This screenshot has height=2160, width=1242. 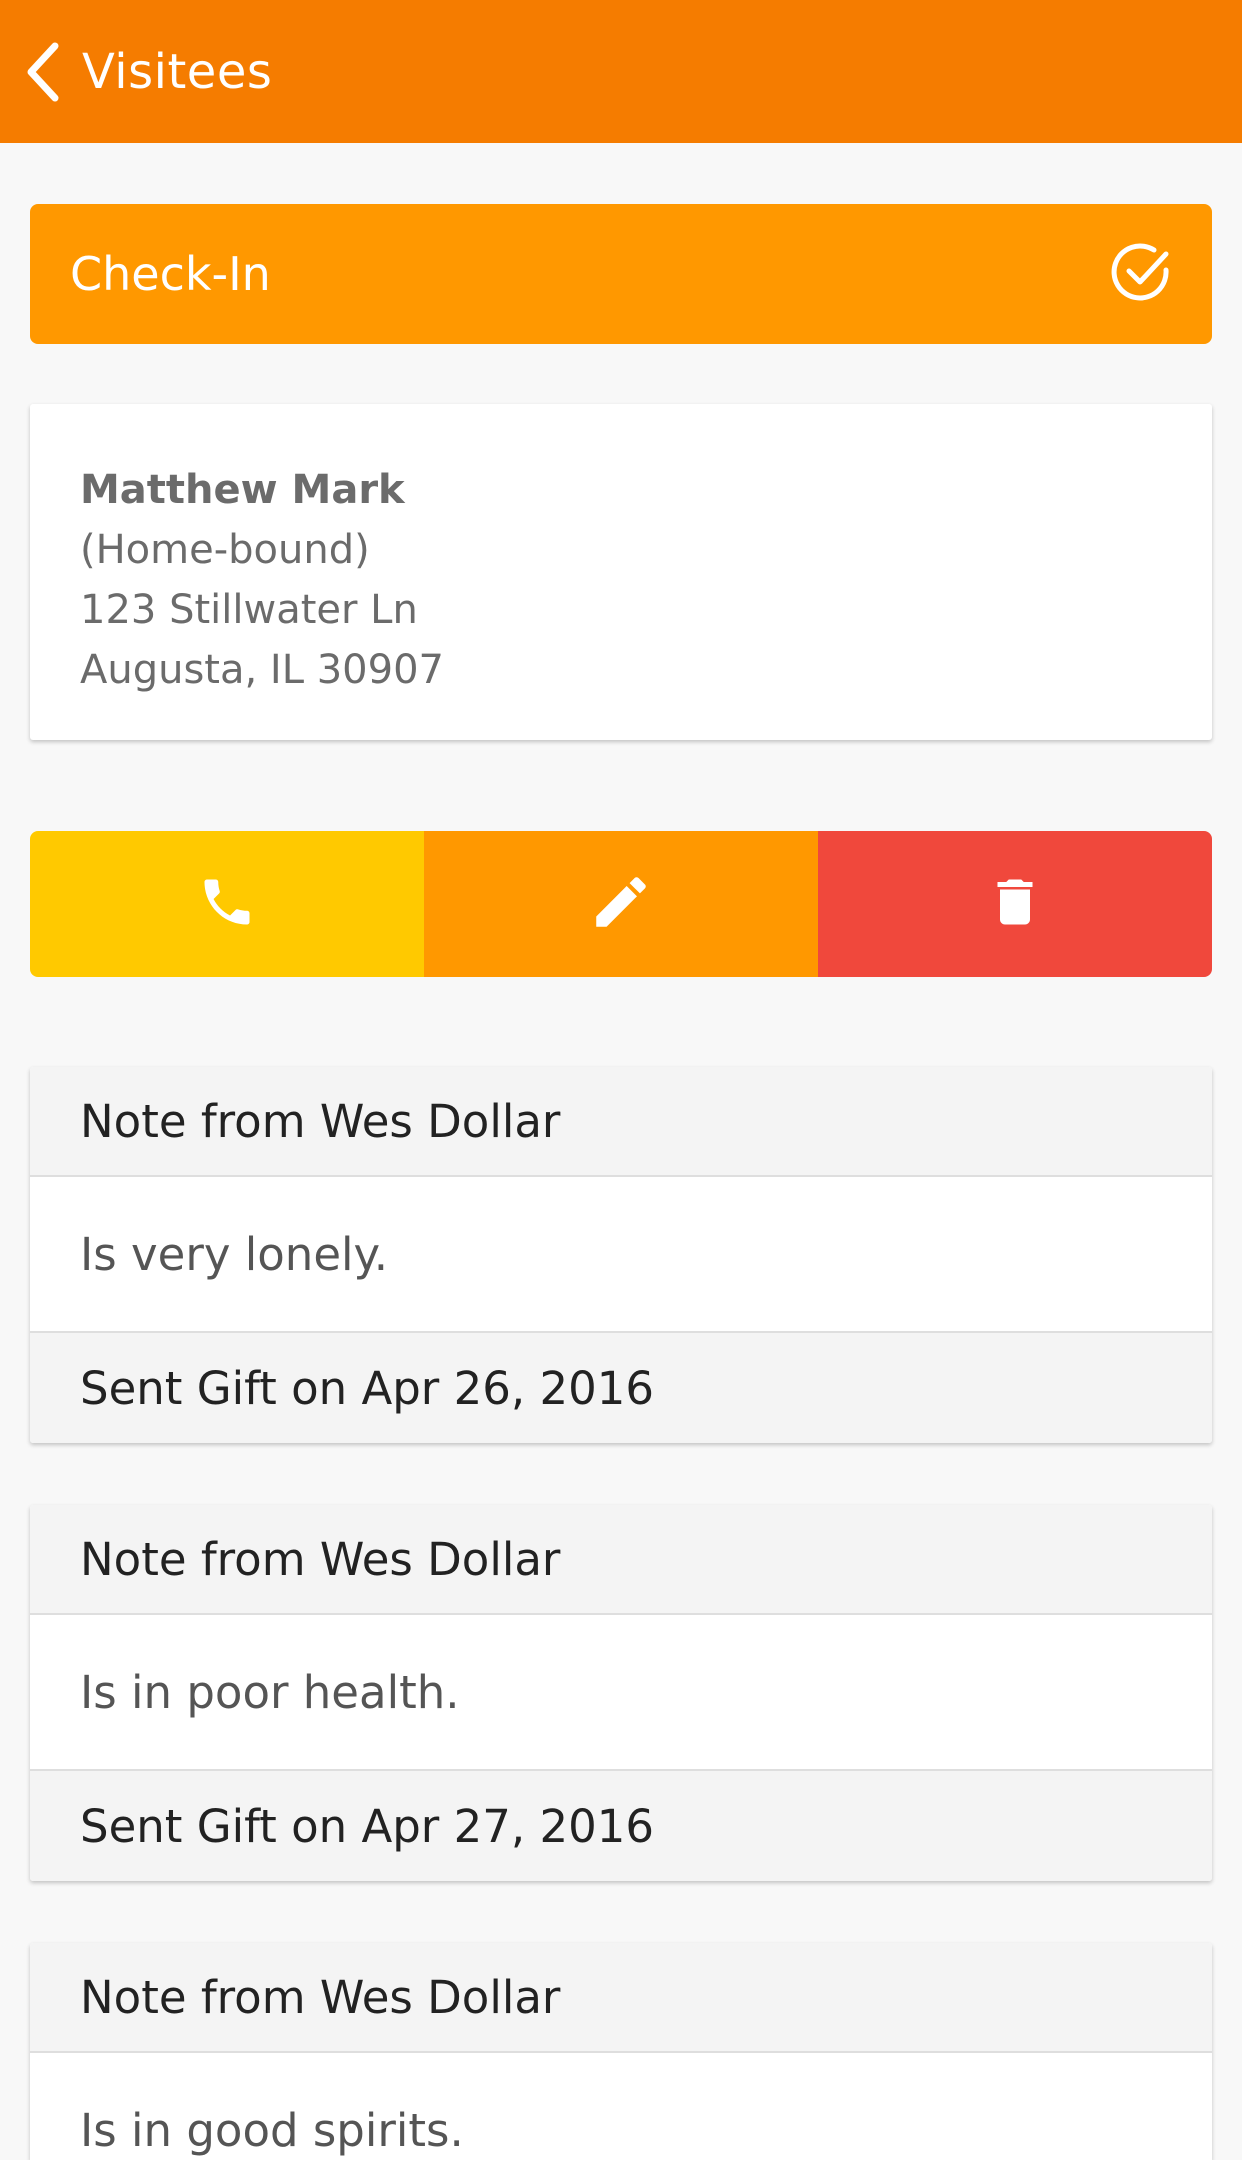 What do you see at coordinates (177, 71) in the screenshot?
I see `back-button-label: Visitees` at bounding box center [177, 71].